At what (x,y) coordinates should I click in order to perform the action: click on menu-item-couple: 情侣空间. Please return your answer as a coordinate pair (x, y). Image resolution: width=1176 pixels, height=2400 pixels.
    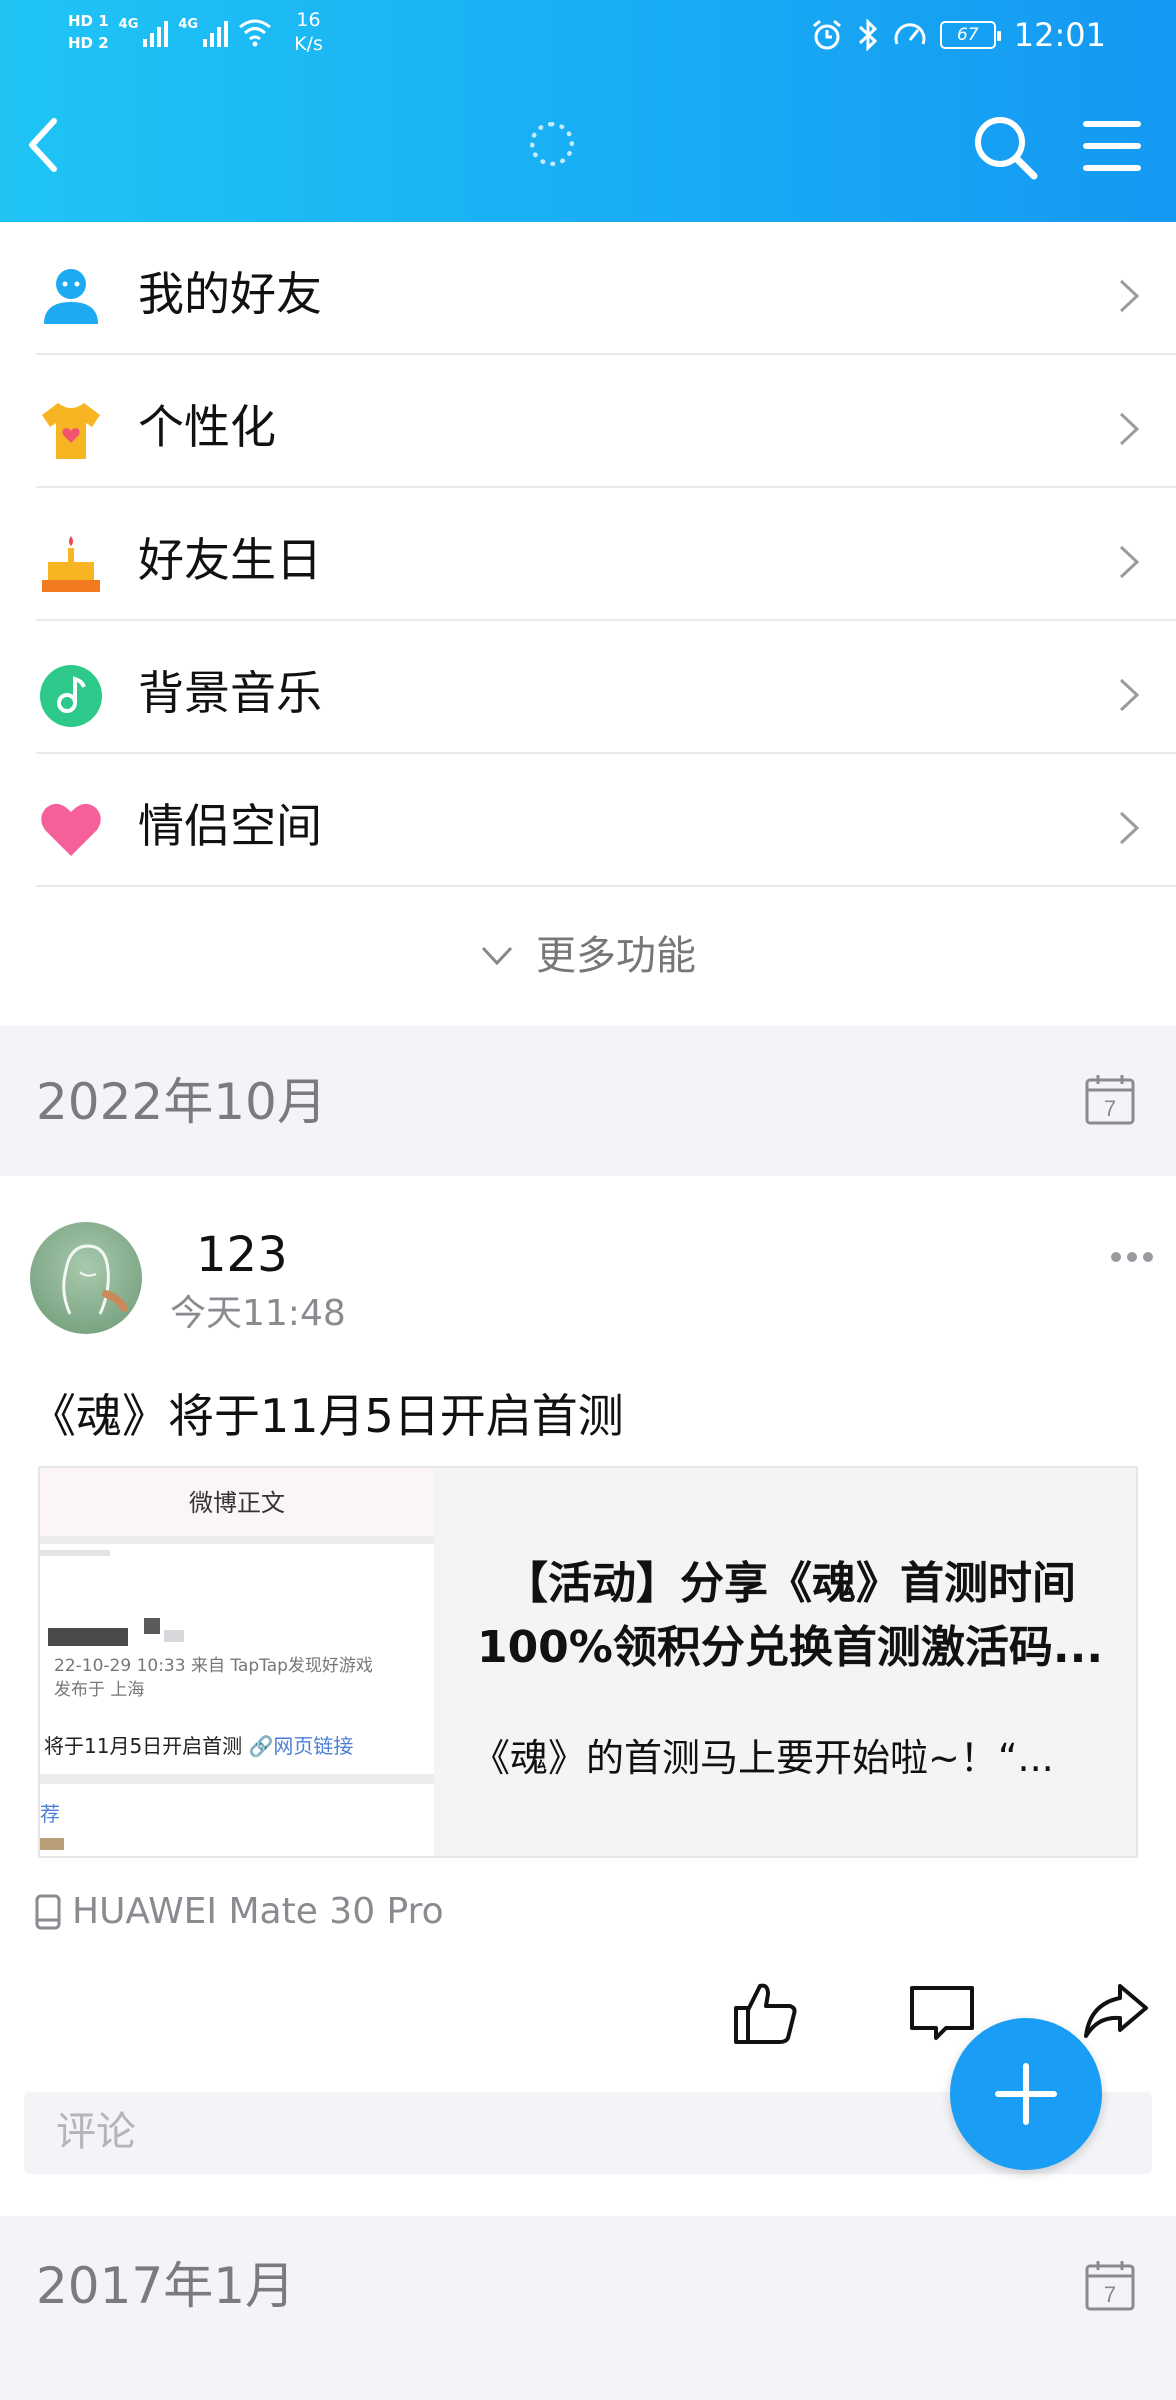
    Looking at the image, I should click on (588, 820).